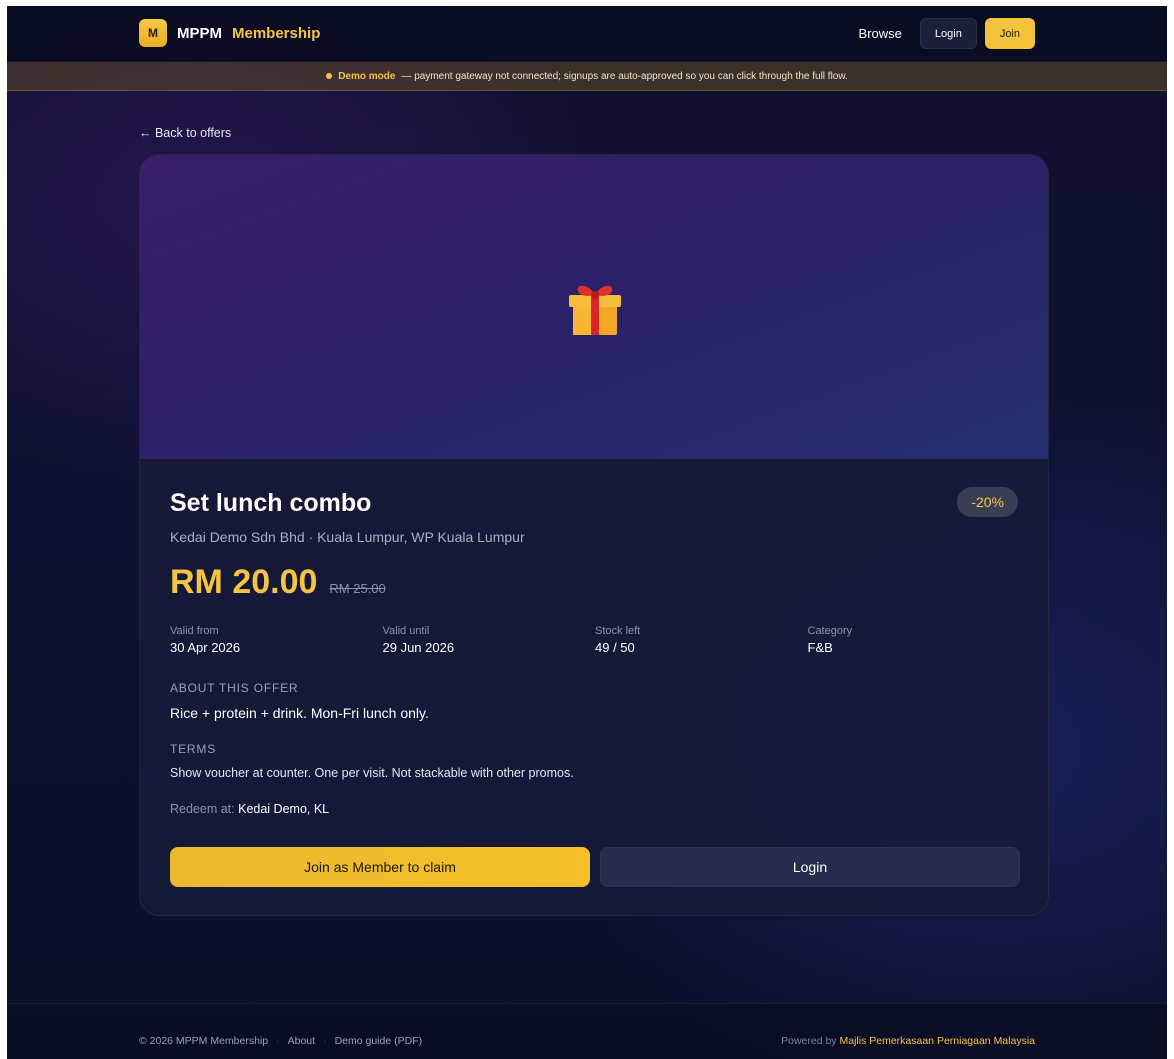 This screenshot has height=1059, width=1174. Describe the element at coordinates (820, 647) in the screenshot. I see `meta-value: F&B` at that location.